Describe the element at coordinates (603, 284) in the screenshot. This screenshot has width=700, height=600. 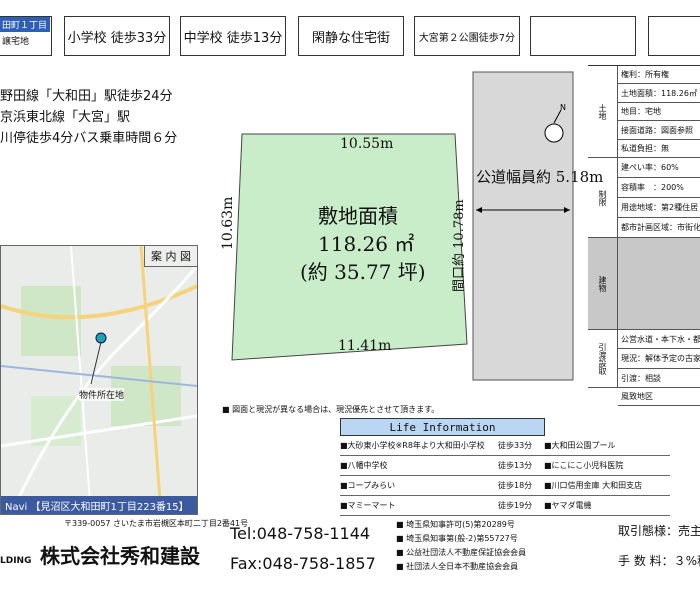
I see `spec-building-label: 建物` at that location.